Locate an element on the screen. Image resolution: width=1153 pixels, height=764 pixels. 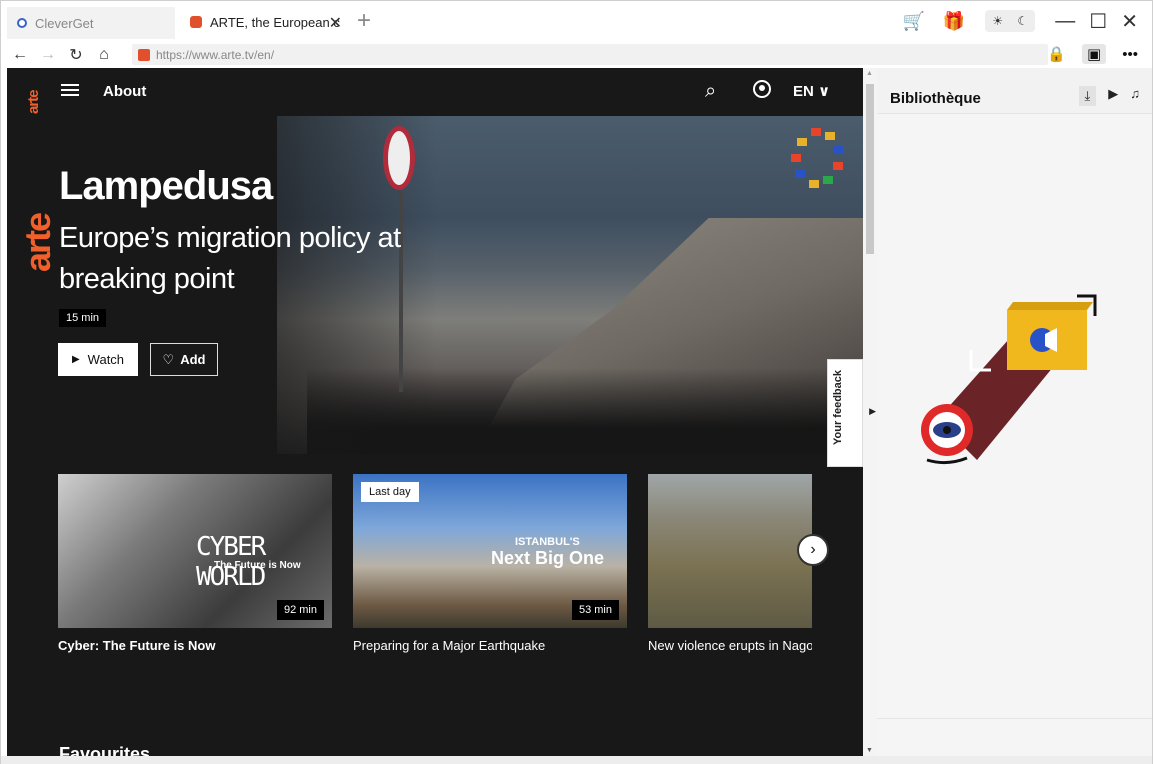
title-bar-controls: 🛒 🎁 ☀ ☾ — ☐ ✕ is located at coordinates (1027, 21).